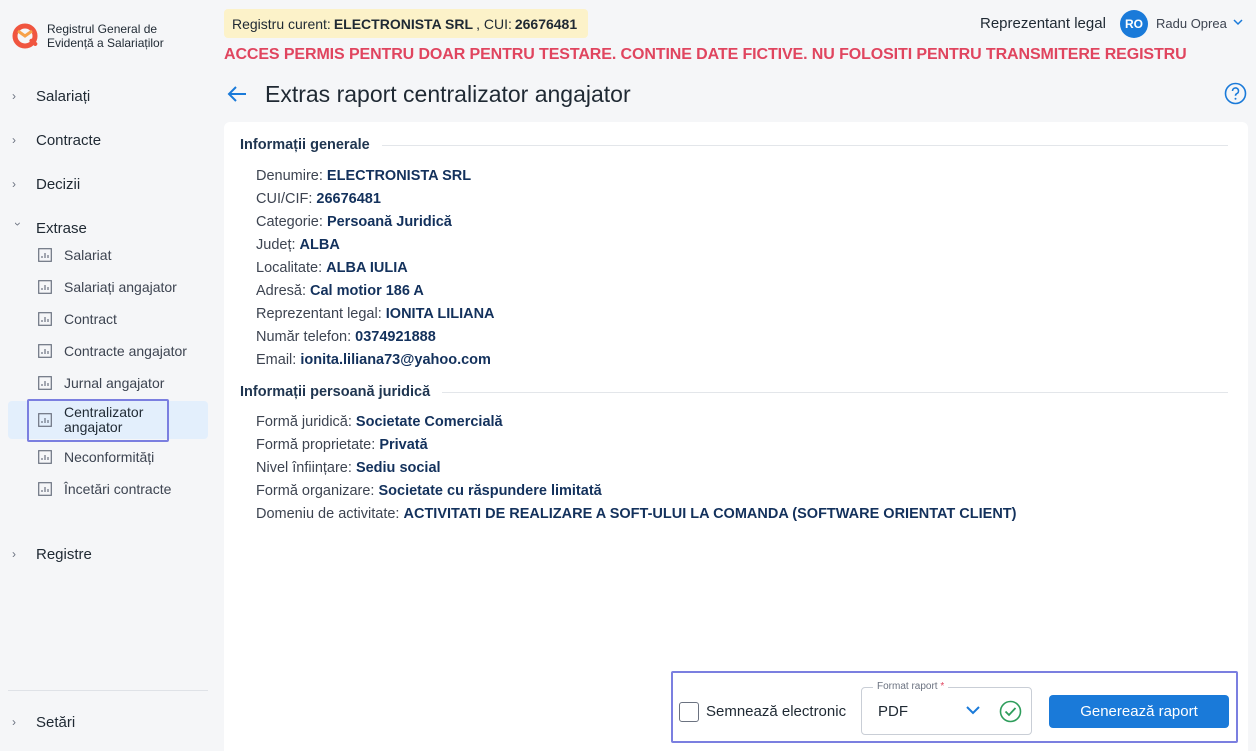  I want to click on info-label: Adresă:, so click(281, 291).